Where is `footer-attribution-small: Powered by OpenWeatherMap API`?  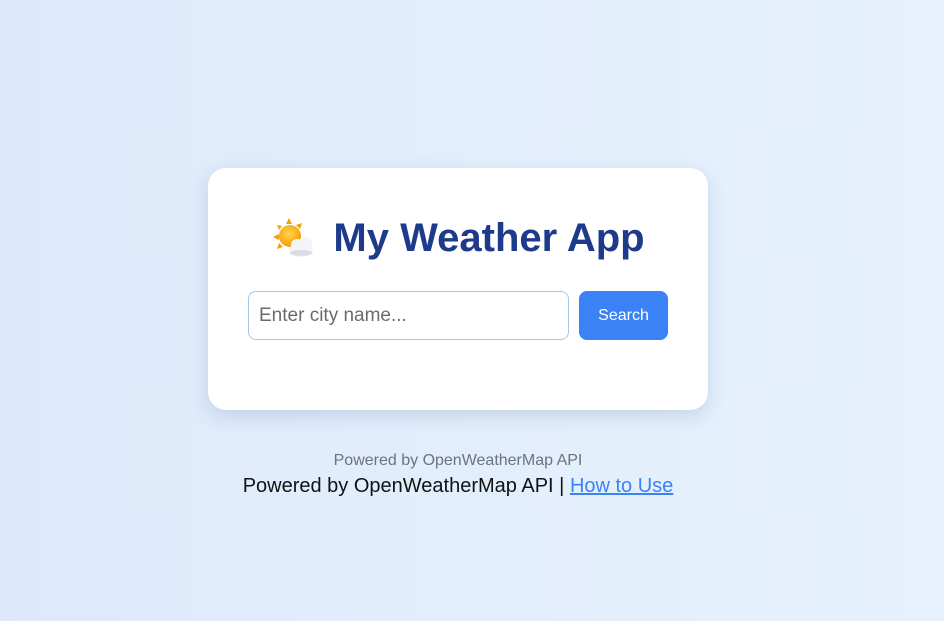 footer-attribution-small: Powered by OpenWeatherMap API is located at coordinates (458, 460).